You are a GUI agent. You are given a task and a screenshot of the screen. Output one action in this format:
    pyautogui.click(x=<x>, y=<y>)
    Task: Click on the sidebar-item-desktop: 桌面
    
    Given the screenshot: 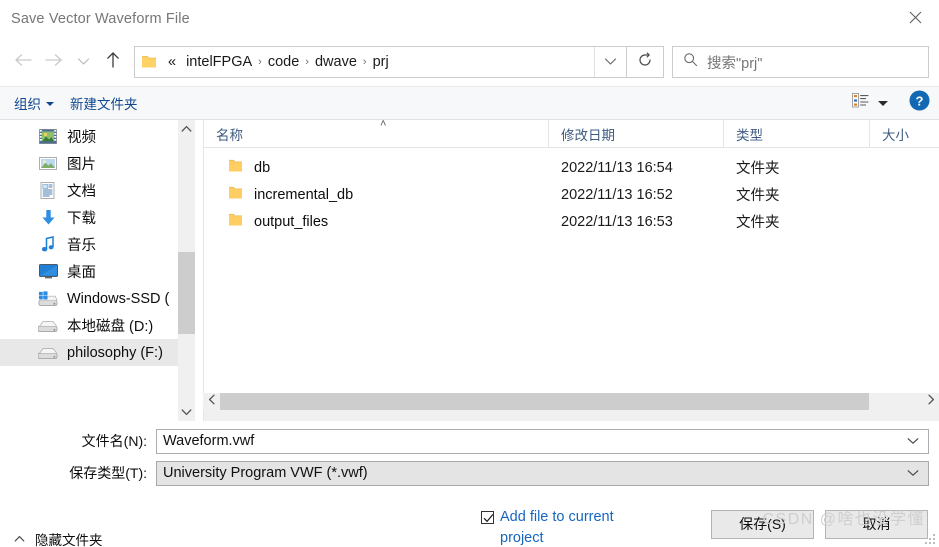 What is the action you would take?
    pyautogui.click(x=97, y=271)
    